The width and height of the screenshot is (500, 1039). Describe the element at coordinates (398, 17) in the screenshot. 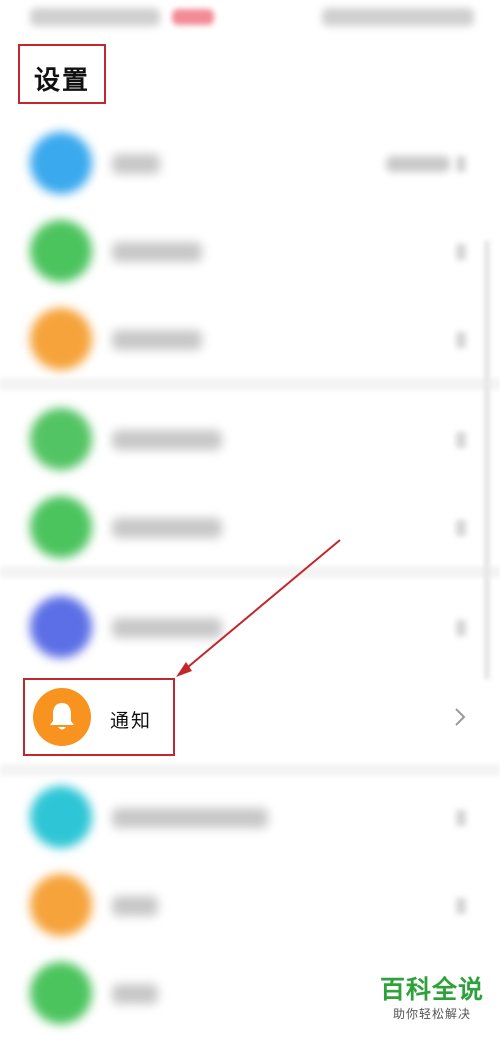

I see `status-right-blur` at that location.